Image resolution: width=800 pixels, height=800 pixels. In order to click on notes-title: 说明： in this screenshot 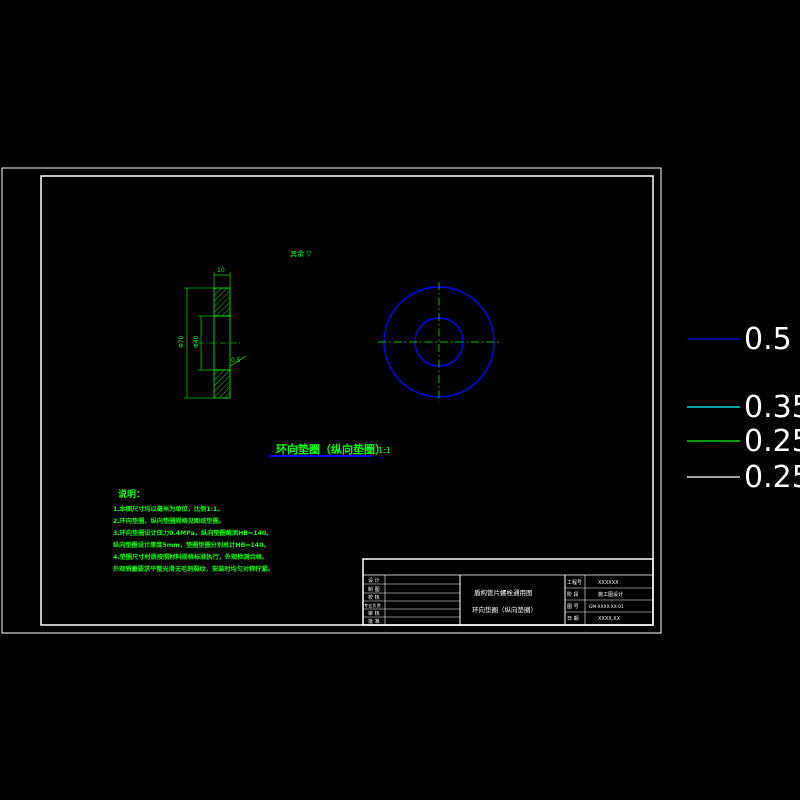, I will do `click(131, 494)`.